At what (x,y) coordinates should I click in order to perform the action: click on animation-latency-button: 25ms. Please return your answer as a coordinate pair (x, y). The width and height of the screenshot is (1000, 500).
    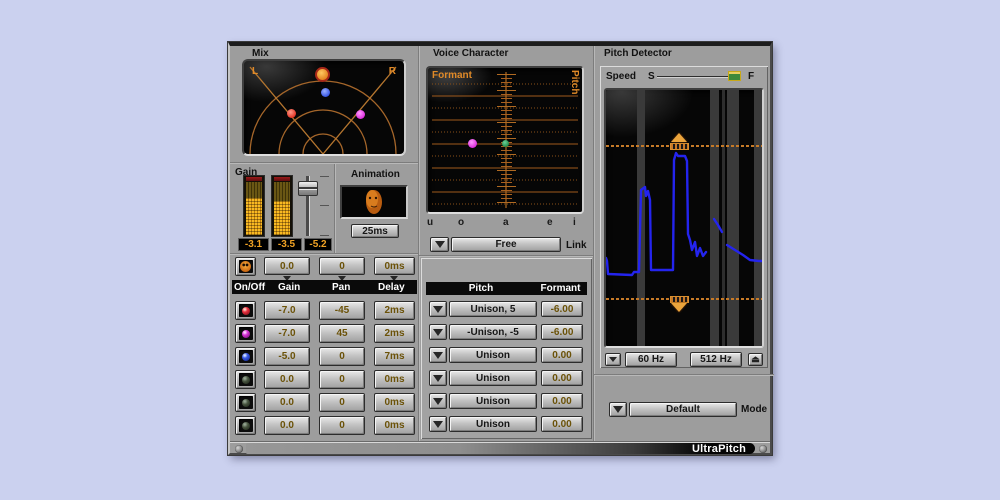
    Looking at the image, I should click on (375, 231).